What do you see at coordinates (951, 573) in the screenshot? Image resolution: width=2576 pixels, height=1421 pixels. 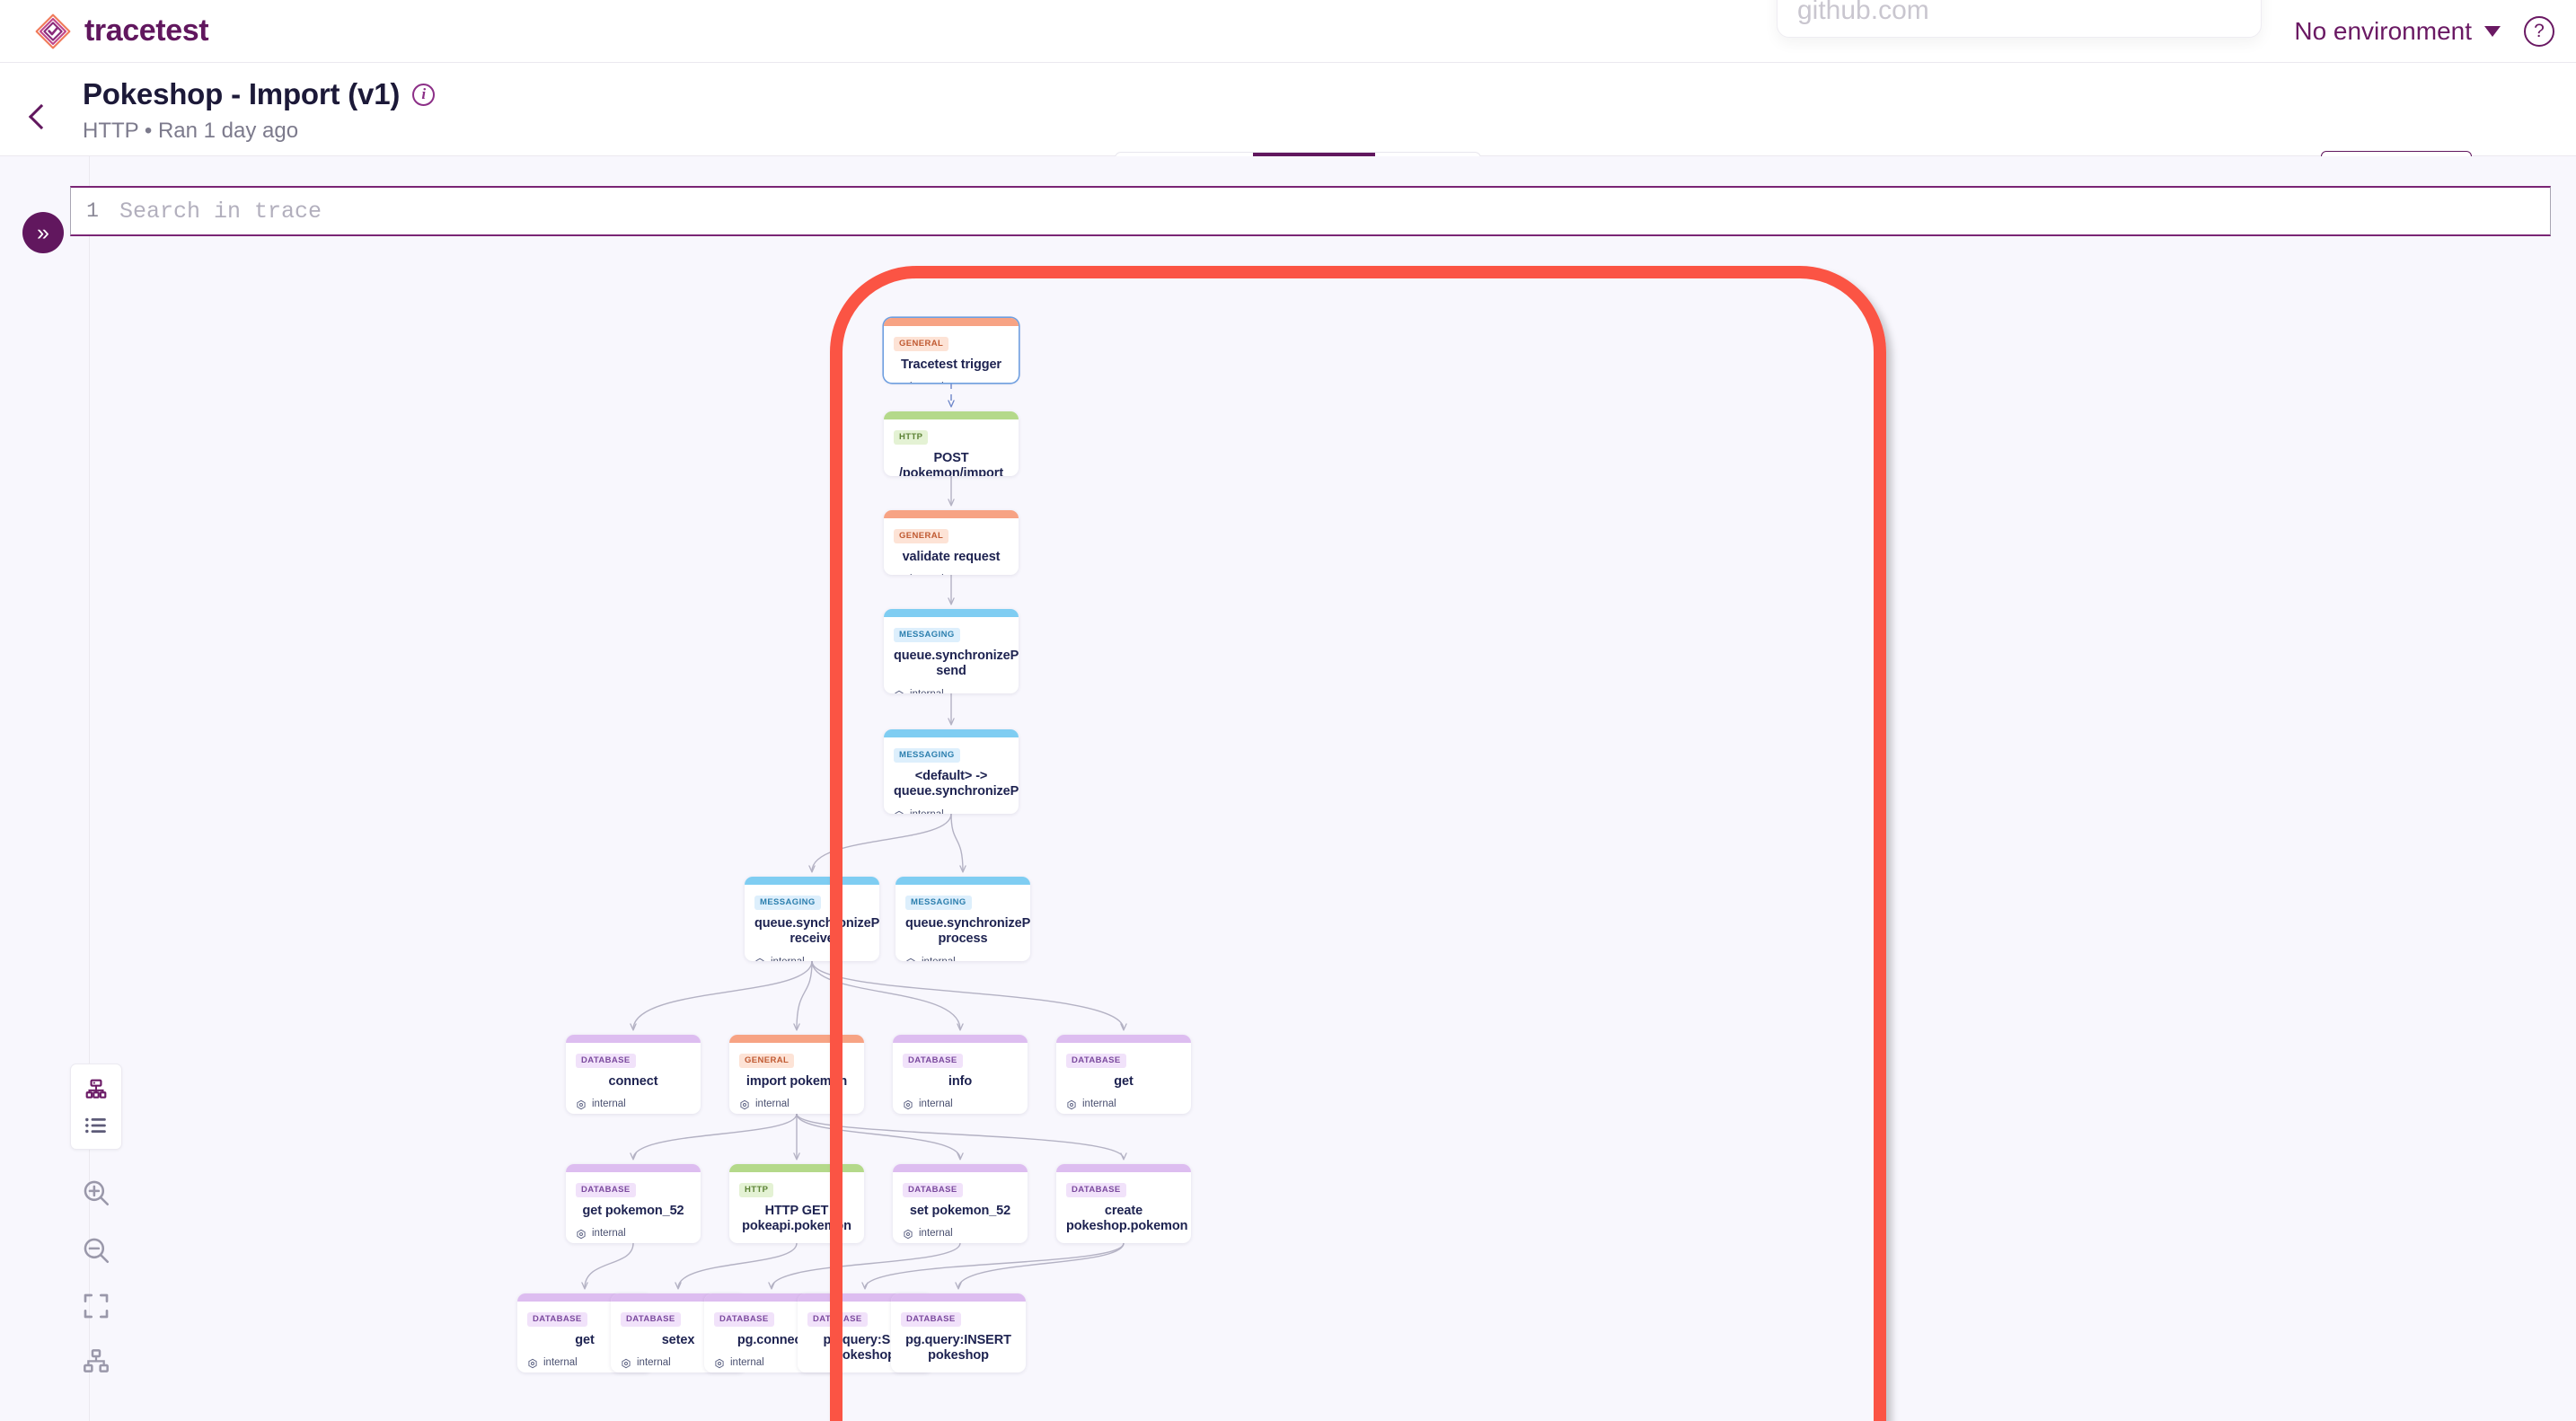 I see `span-meta: internal622us` at bounding box center [951, 573].